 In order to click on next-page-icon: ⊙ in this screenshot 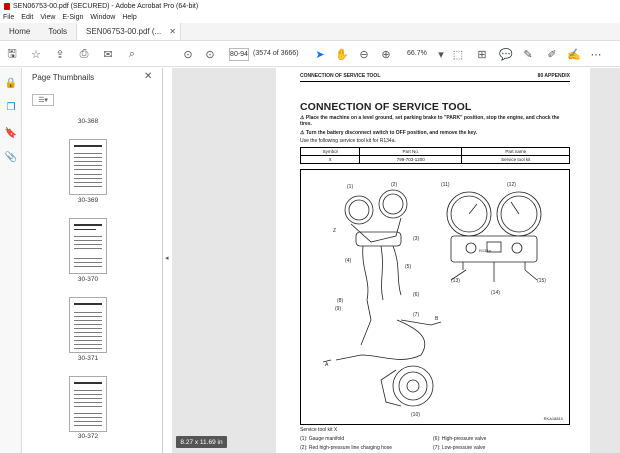, I will do `click(210, 54)`.